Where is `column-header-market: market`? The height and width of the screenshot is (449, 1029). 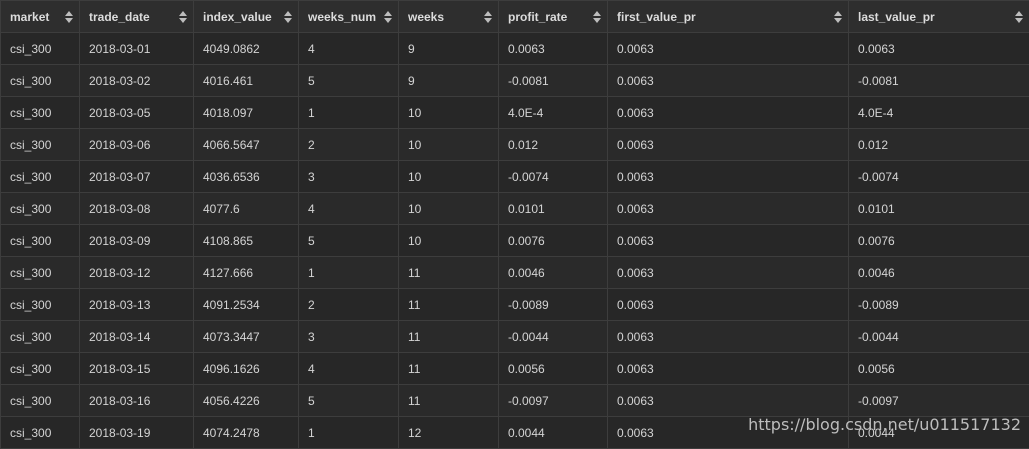
column-header-market: market is located at coordinates (40, 17).